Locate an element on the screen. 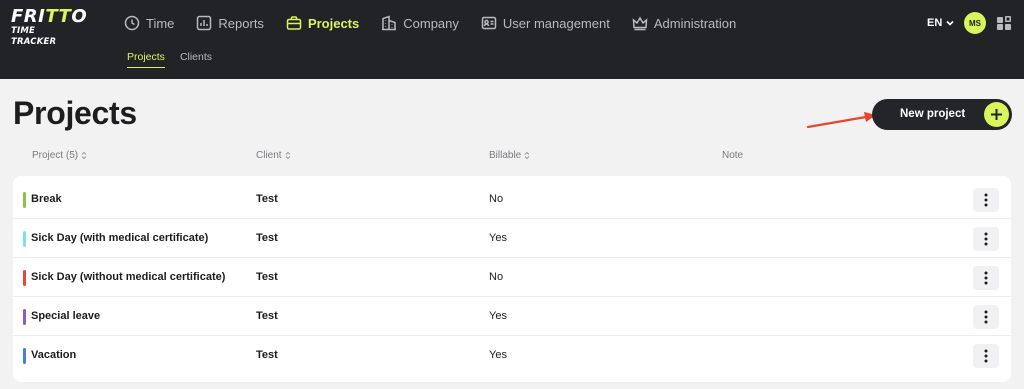 The width and height of the screenshot is (1024, 389). project-name: Vacation is located at coordinates (54, 355).